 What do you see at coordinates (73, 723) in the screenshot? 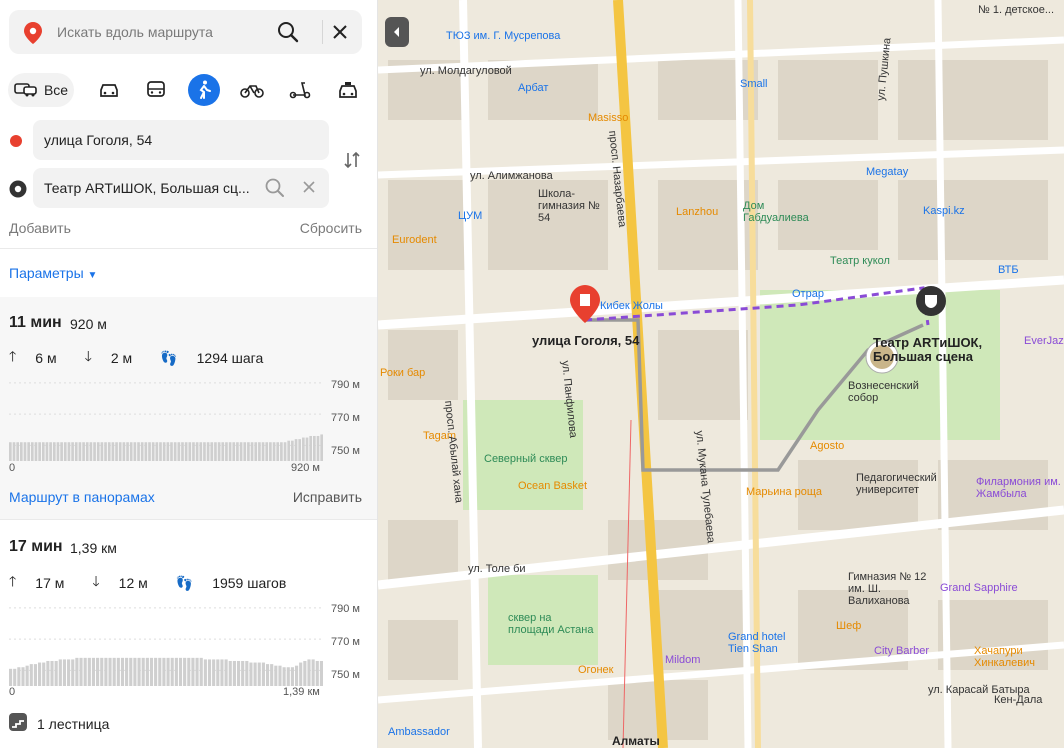
I see `stairs-count: 1 лестница` at bounding box center [73, 723].